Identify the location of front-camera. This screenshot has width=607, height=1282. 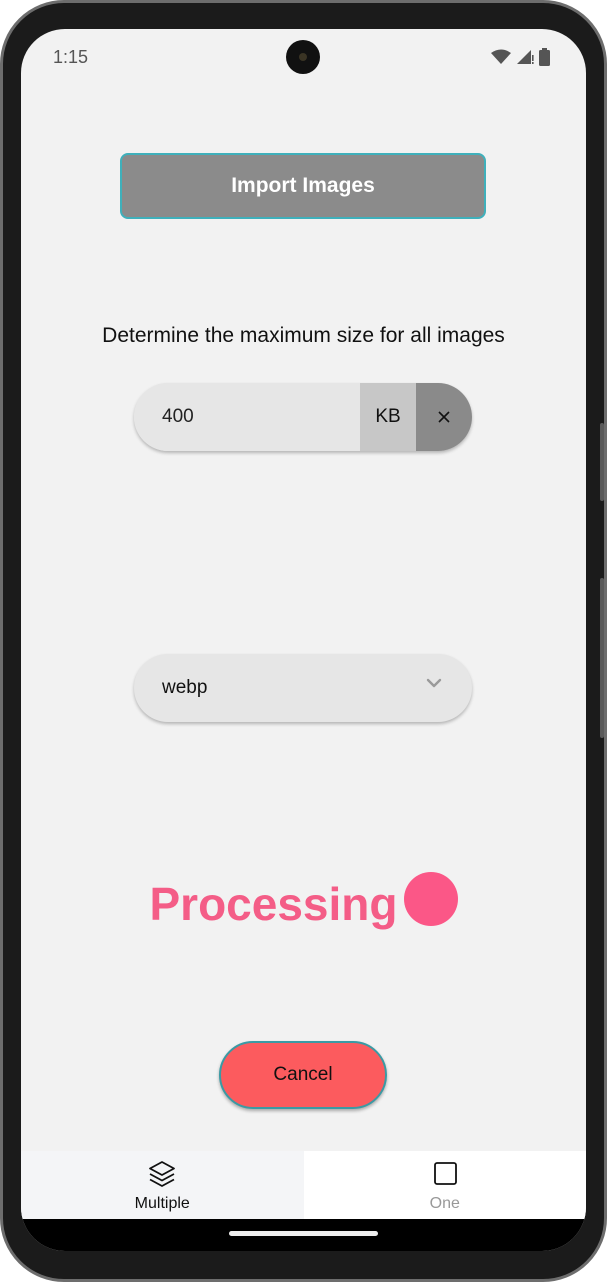
(303, 57).